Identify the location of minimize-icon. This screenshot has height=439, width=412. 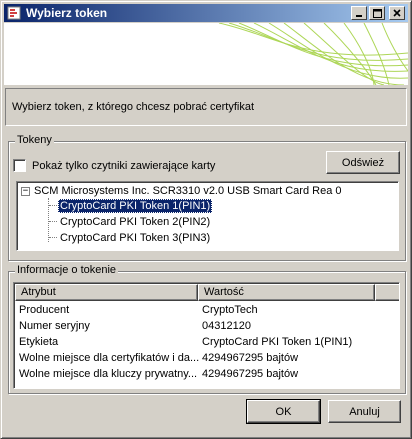
(359, 16).